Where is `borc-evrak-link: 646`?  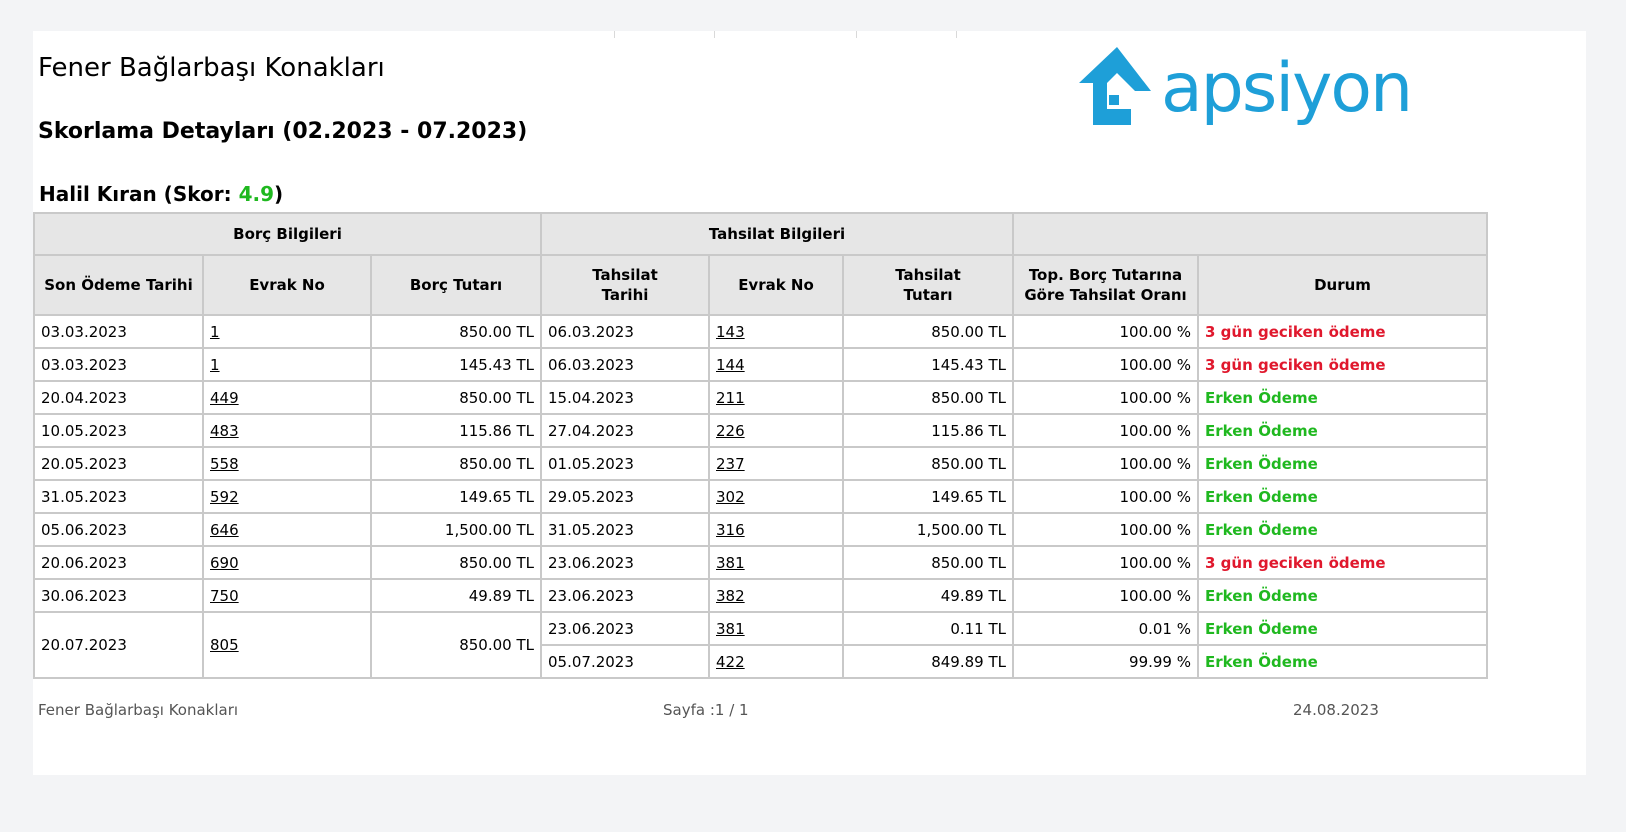
borc-evrak-link: 646 is located at coordinates (287, 529).